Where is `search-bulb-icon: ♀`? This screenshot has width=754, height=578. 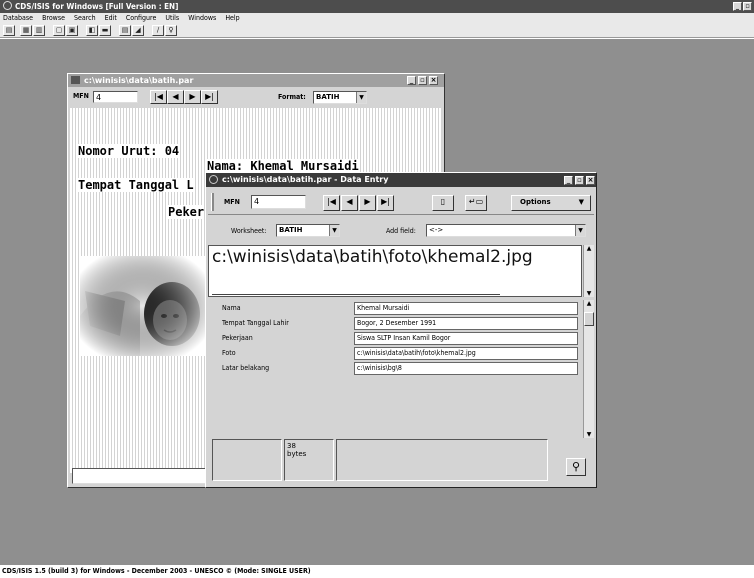 search-bulb-icon: ♀ is located at coordinates (171, 30).